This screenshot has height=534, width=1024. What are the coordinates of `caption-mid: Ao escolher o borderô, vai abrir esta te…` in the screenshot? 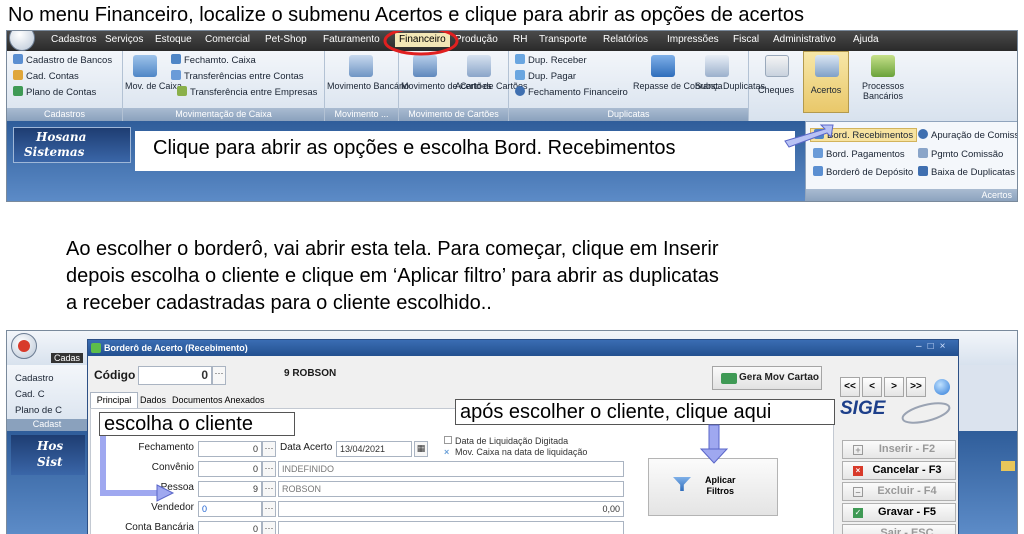 It's located at (392, 276).